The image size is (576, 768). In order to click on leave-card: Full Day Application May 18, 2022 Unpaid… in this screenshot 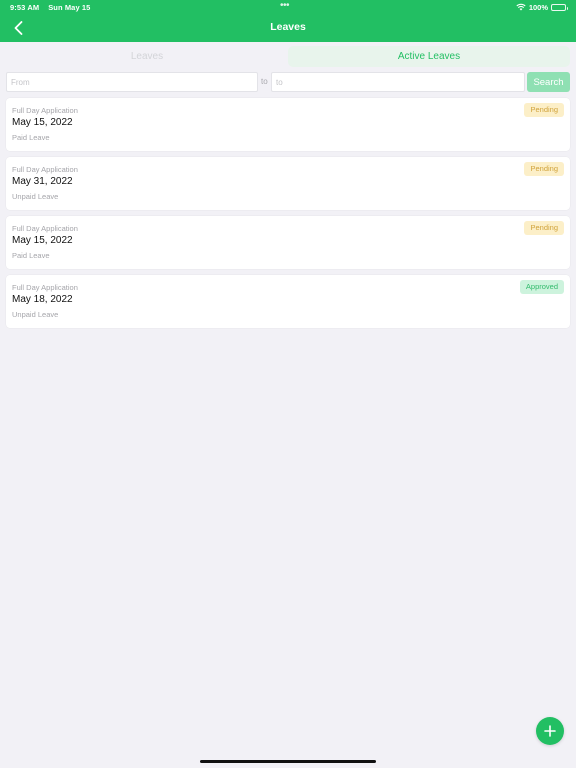, I will do `click(288, 301)`.